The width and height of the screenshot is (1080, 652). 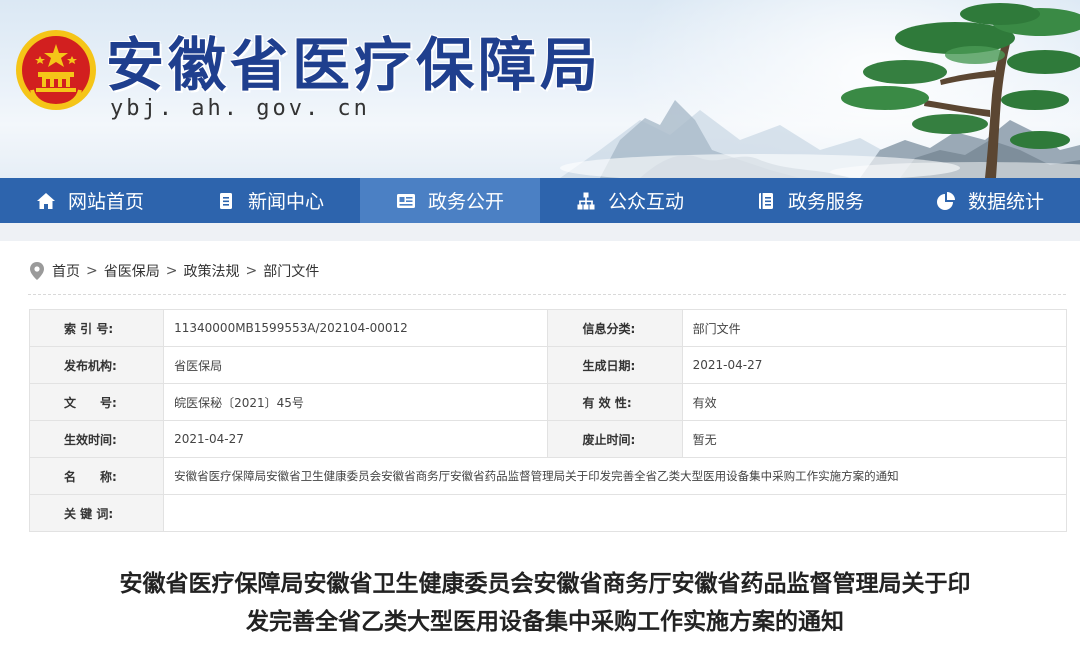 I want to click on validity-label: 有 效 性:, so click(x=615, y=402).